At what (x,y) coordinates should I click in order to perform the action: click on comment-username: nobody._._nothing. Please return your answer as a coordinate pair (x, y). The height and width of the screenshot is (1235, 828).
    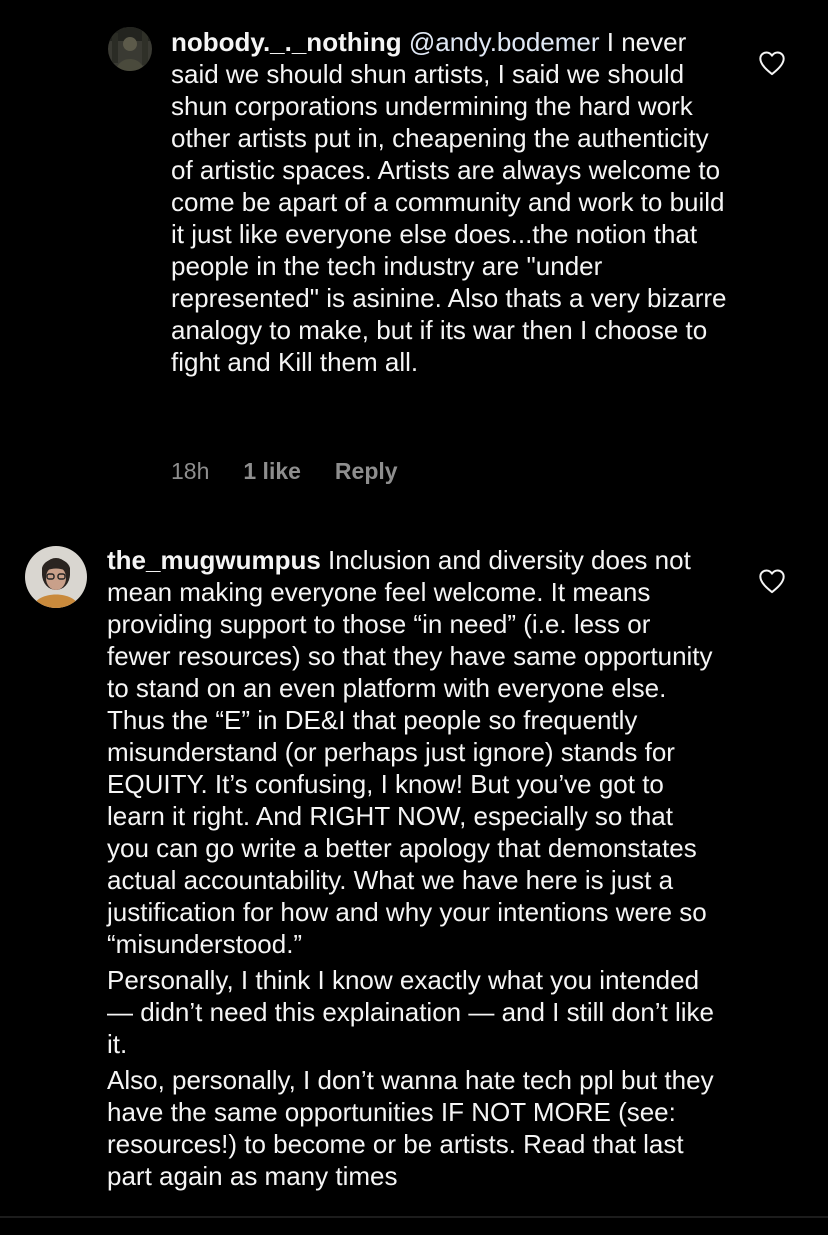
    Looking at the image, I should click on (286, 42).